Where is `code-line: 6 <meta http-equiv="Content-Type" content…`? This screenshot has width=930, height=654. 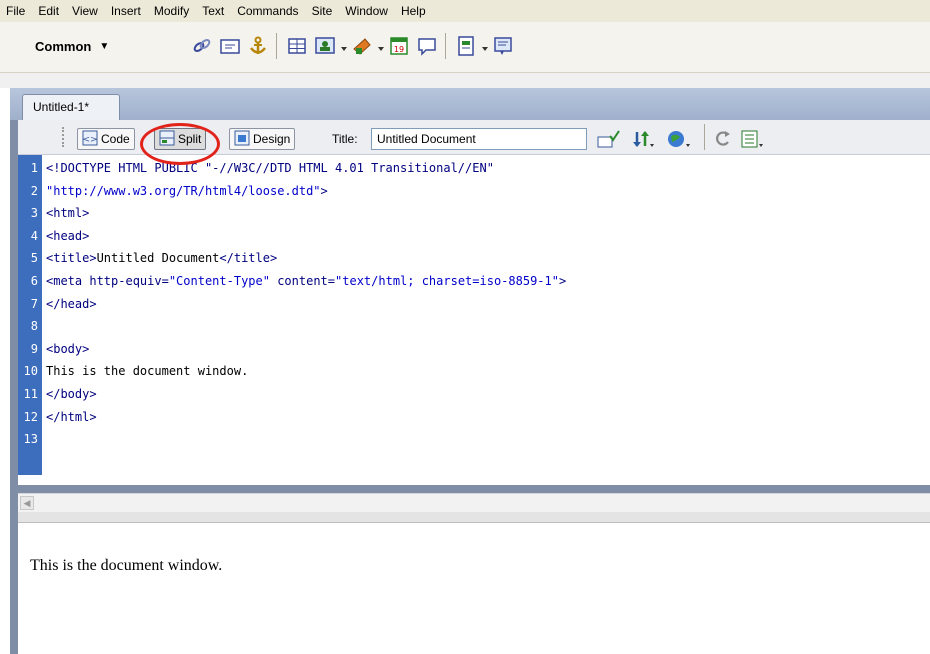
code-line: 6 <meta http-equiv="Content-Type" content… is located at coordinates (474, 281).